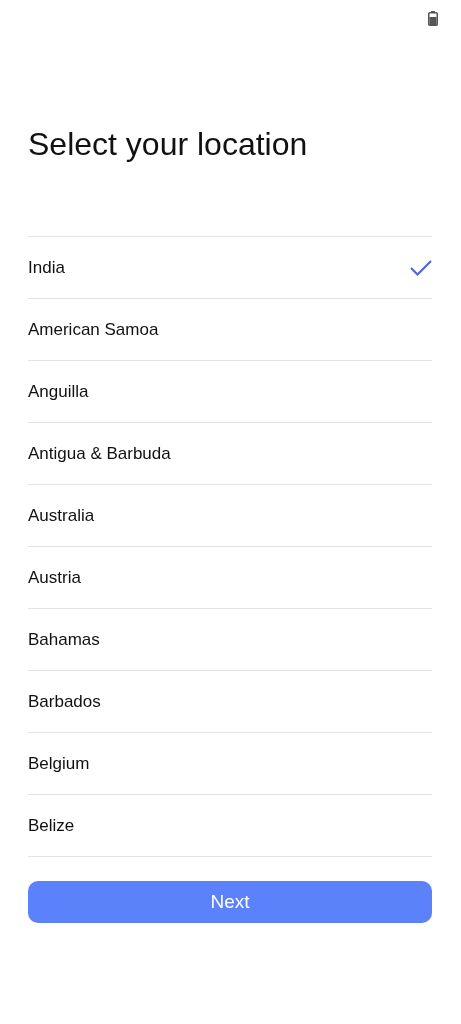 The height and width of the screenshot is (1024, 461). I want to click on location-name: Australia, so click(61, 515).